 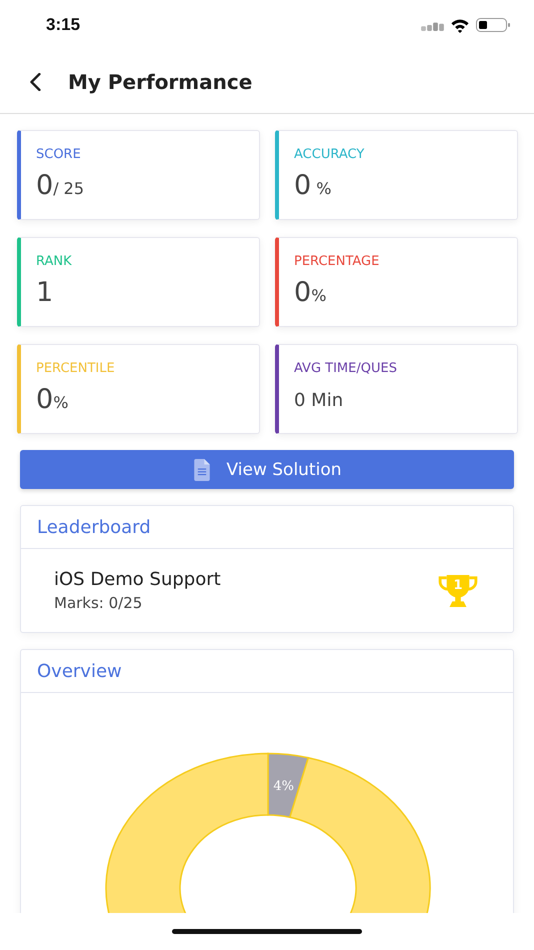 What do you see at coordinates (319, 400) in the screenshot?
I see `stat-value: 0 Min` at bounding box center [319, 400].